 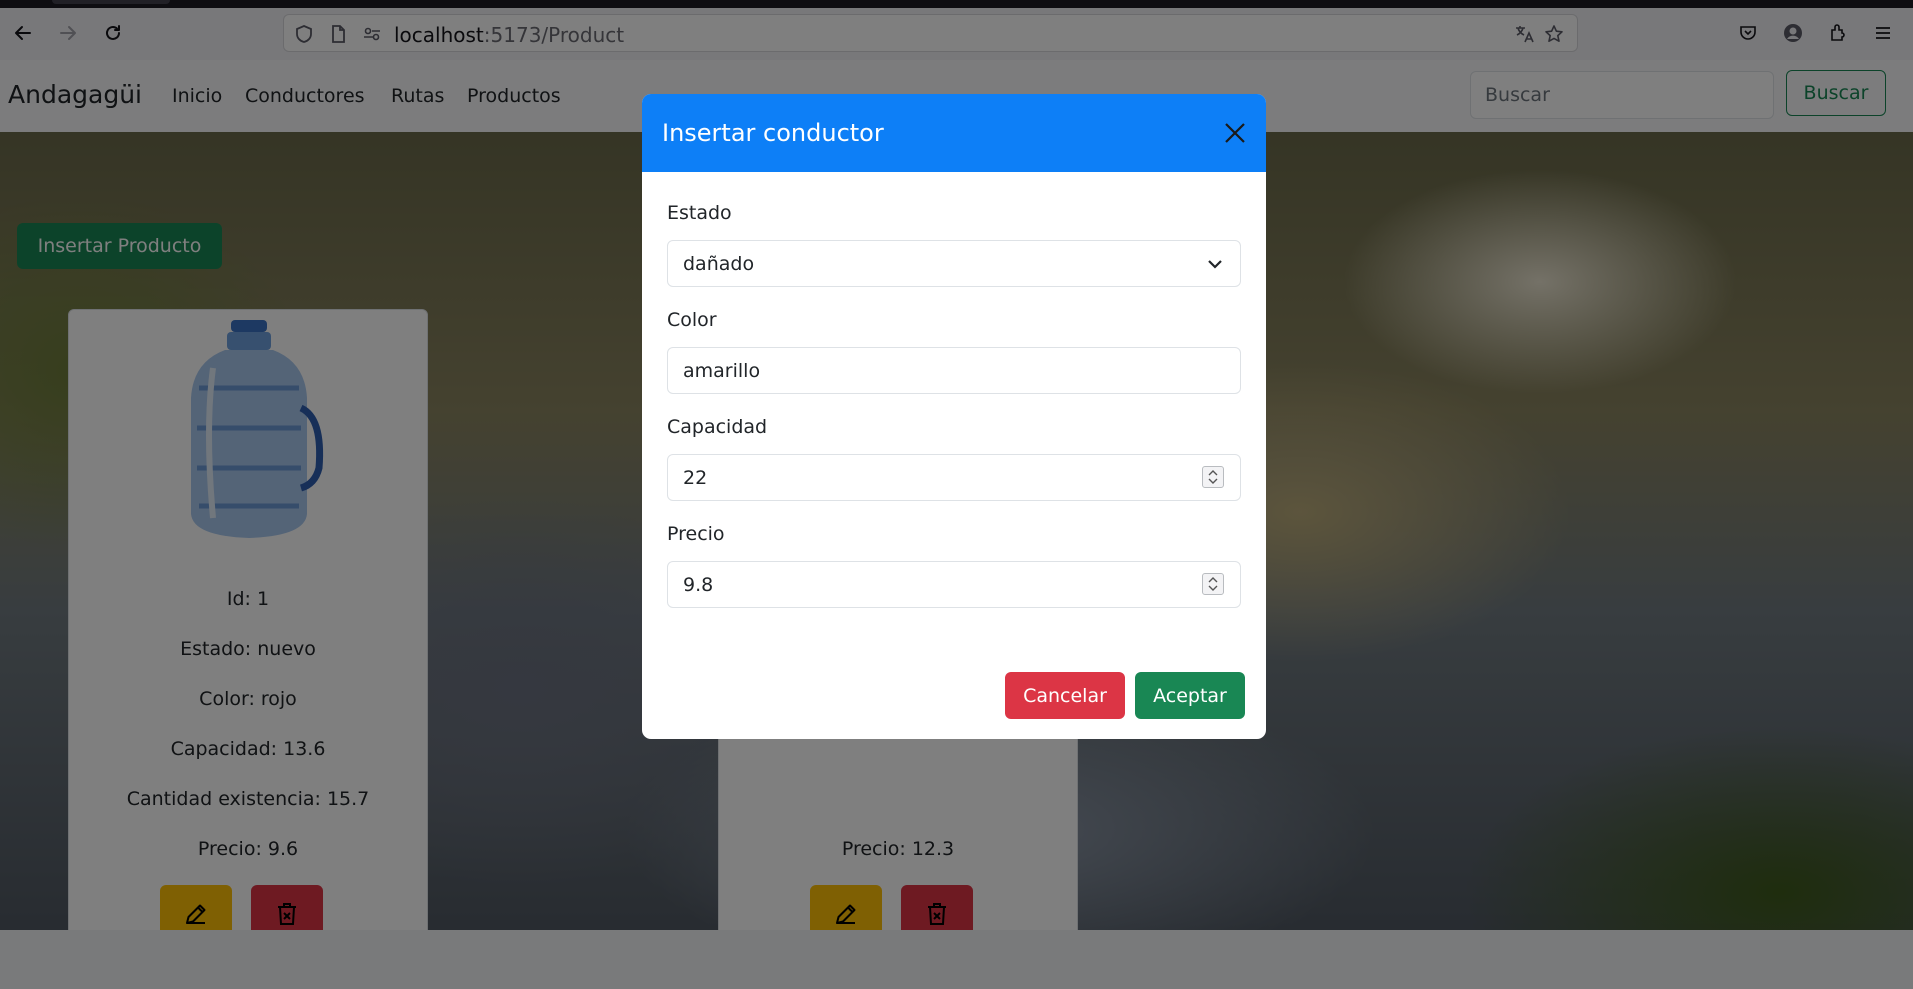 What do you see at coordinates (1190, 695) in the screenshot?
I see `accept-button: Aceptar` at bounding box center [1190, 695].